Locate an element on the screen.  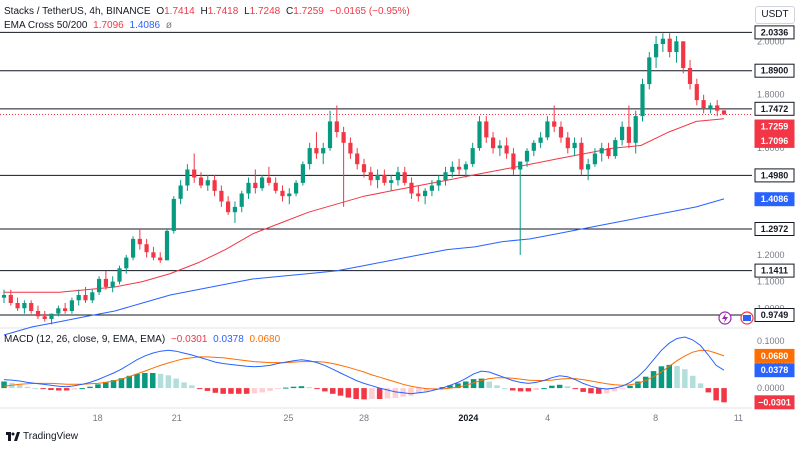
ohlc-open: O1.7414 is located at coordinates (175, 11).